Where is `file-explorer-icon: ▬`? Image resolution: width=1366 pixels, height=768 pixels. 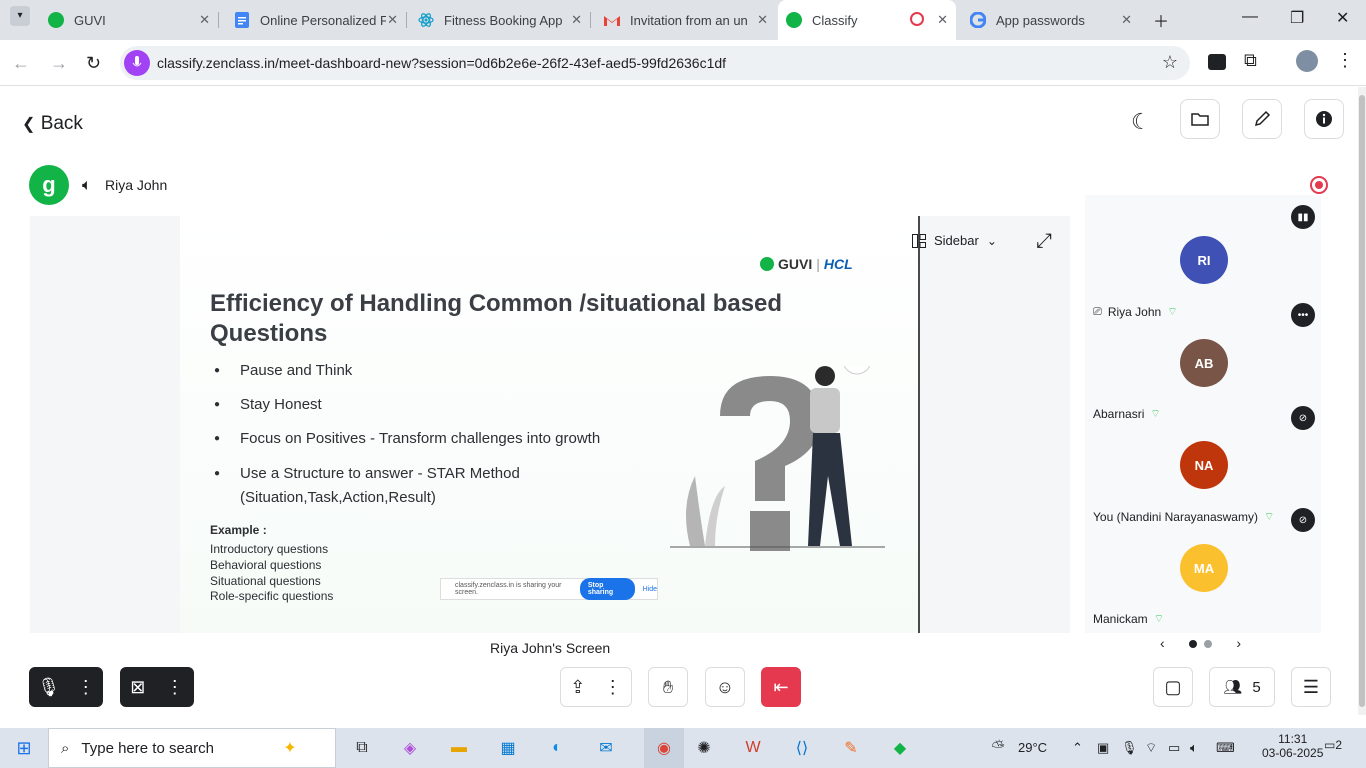
file-explorer-icon: ▬ is located at coordinates (459, 748).